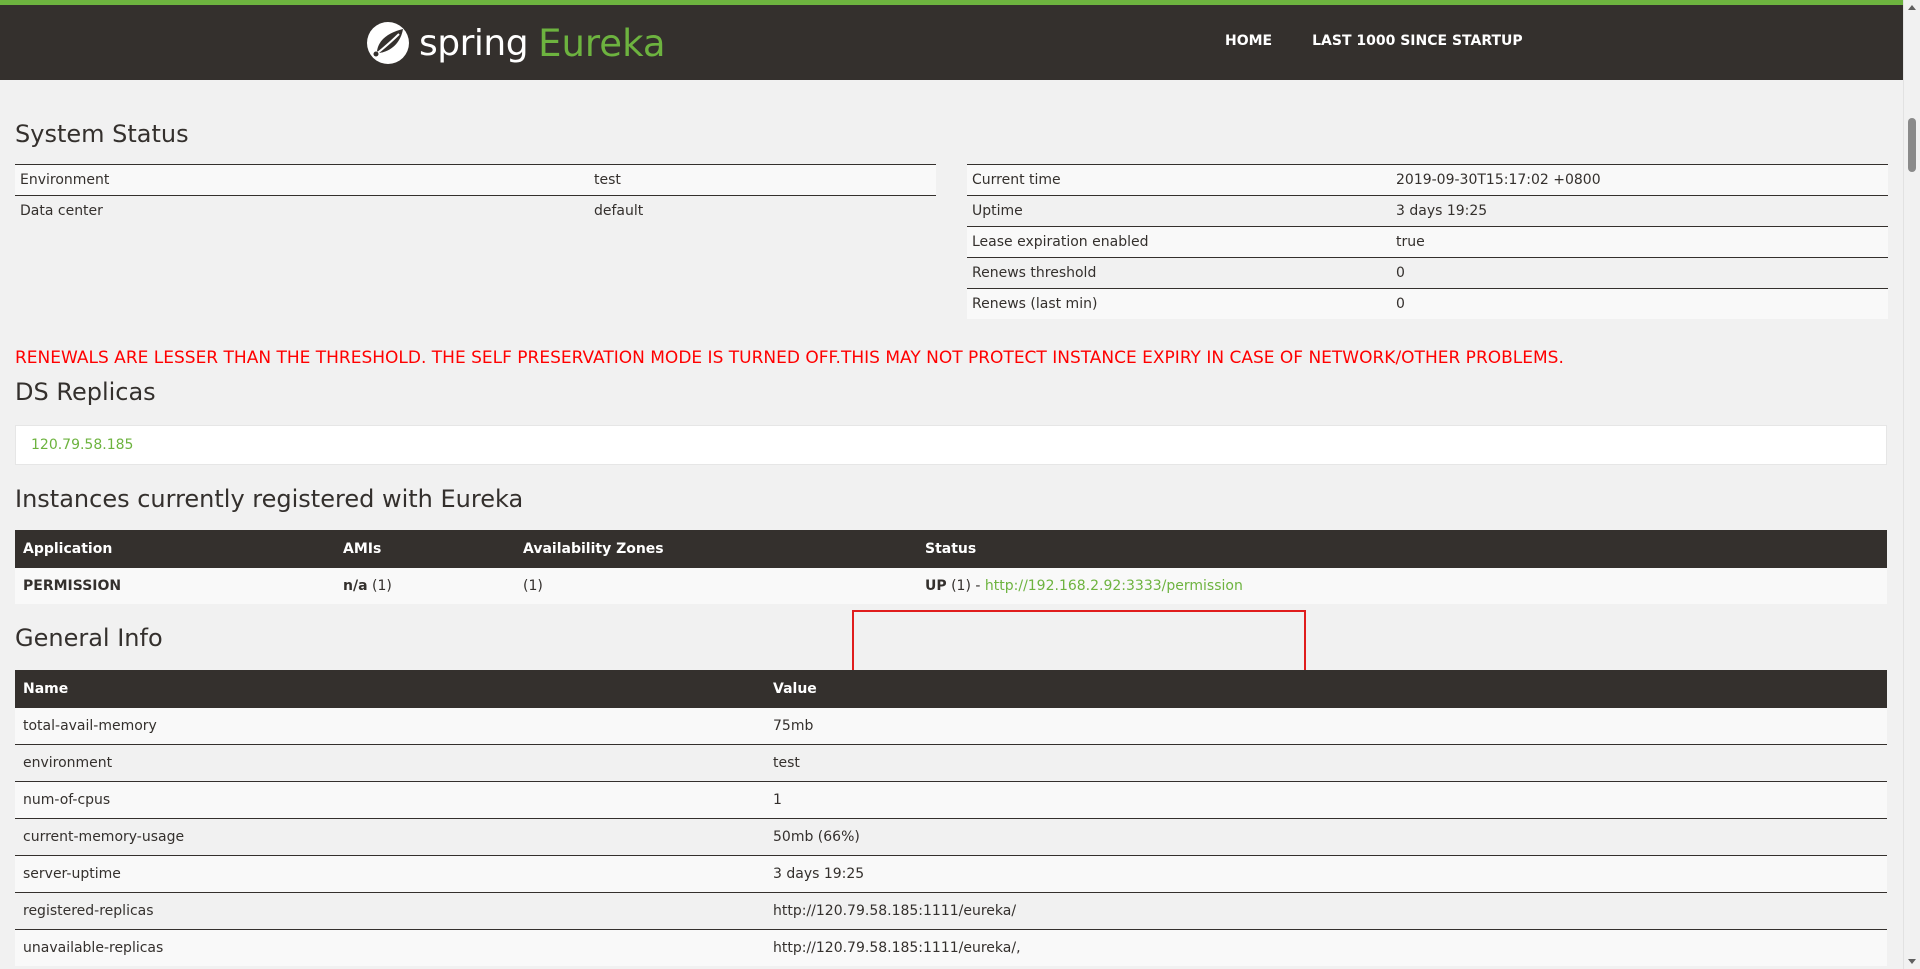 The image size is (1920, 969). Describe the element at coordinates (1248, 41) in the screenshot. I see `nav-home-link: HOME` at that location.